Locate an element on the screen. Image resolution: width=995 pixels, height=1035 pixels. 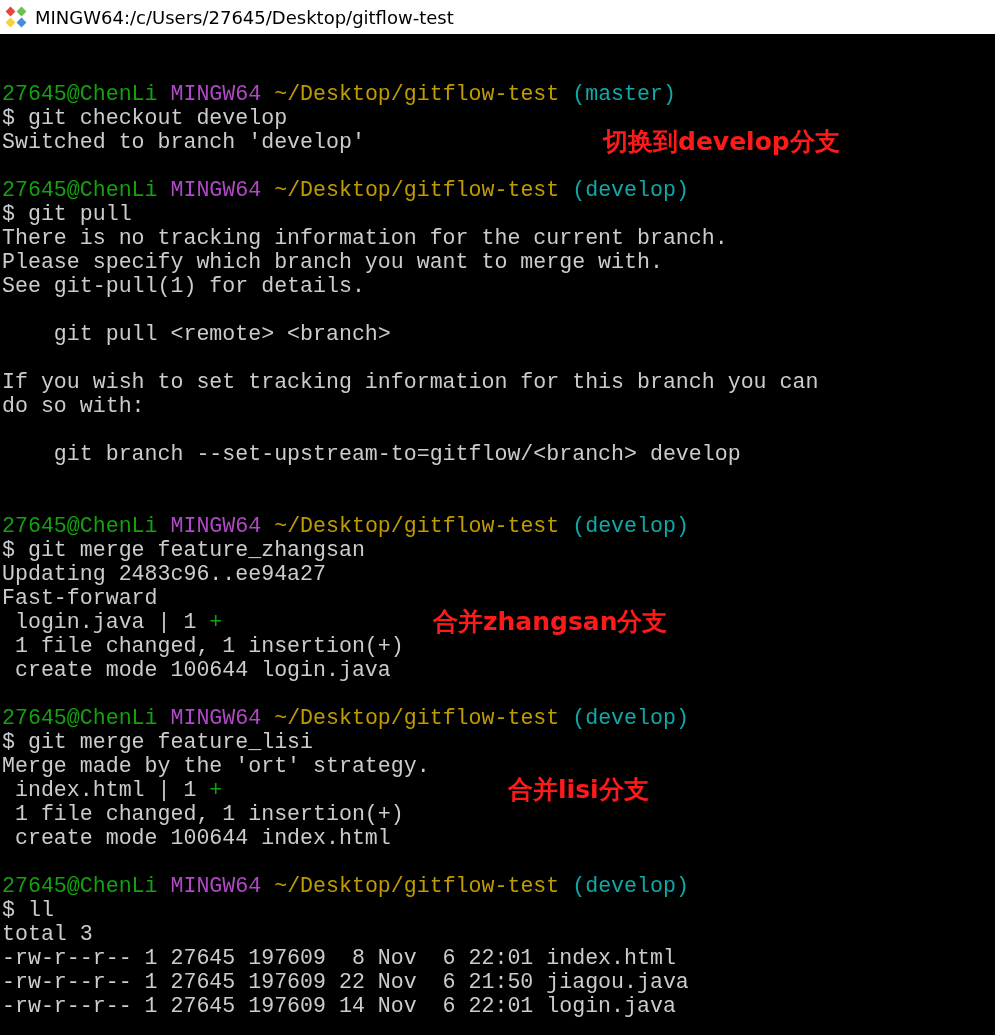
window-title: MINGW64:/c/Users/27645/Desktop/gitflow-test is located at coordinates (244, 17).